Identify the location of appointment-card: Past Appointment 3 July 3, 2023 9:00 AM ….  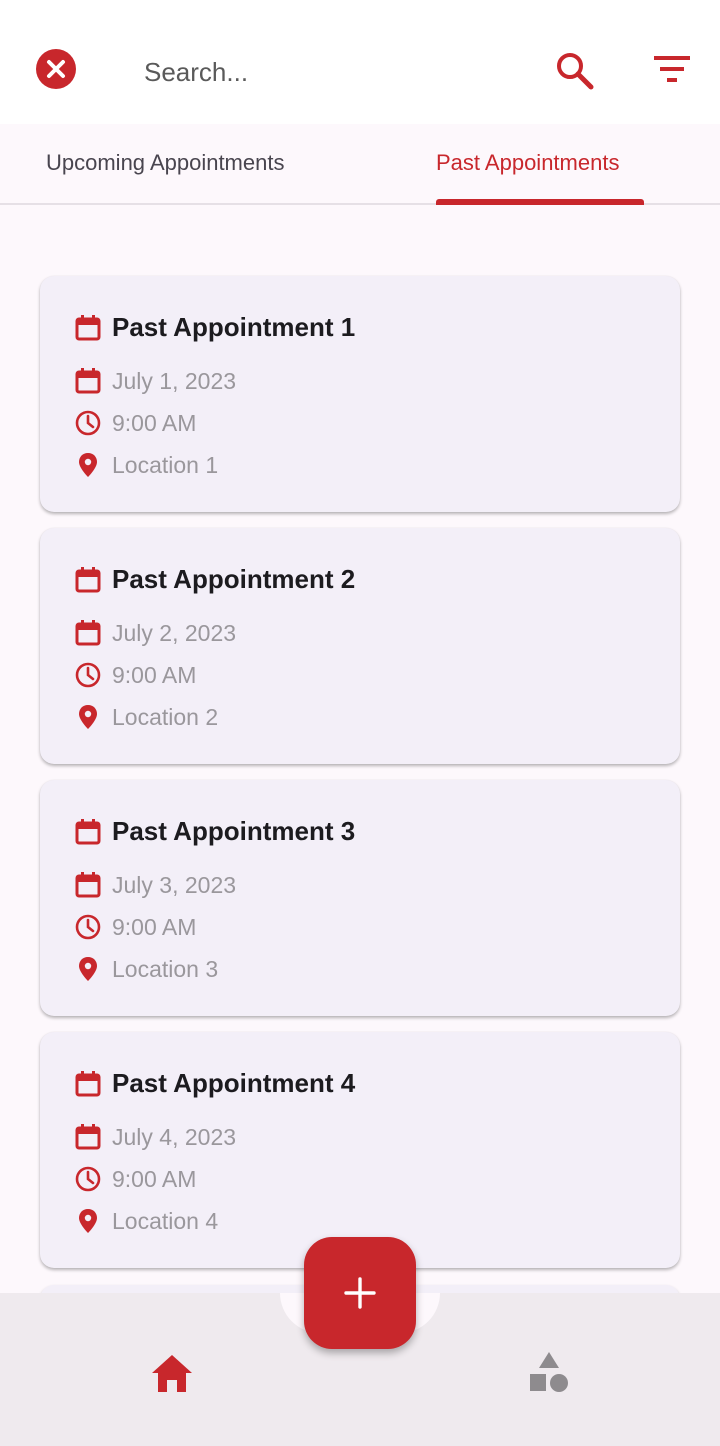
(360, 898).